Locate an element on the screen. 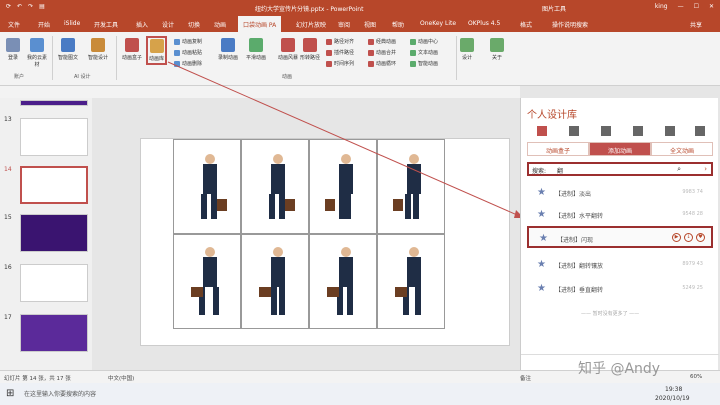 This screenshot has width=720, height=405. search-label: 搜索: is located at coordinates (539, 171).